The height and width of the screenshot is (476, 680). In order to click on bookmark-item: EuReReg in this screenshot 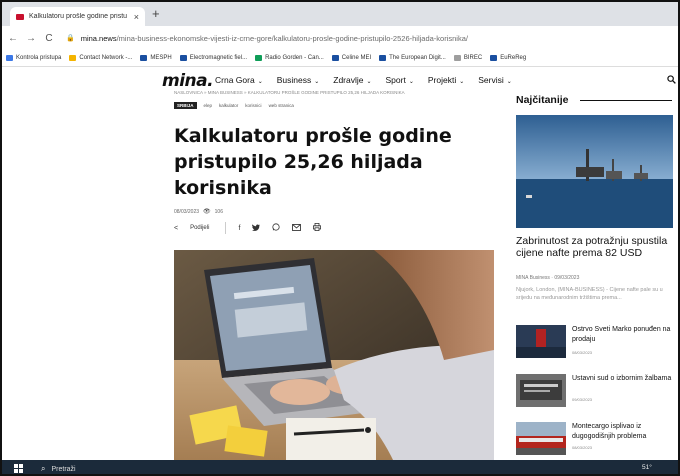, I will do `click(508, 58)`.